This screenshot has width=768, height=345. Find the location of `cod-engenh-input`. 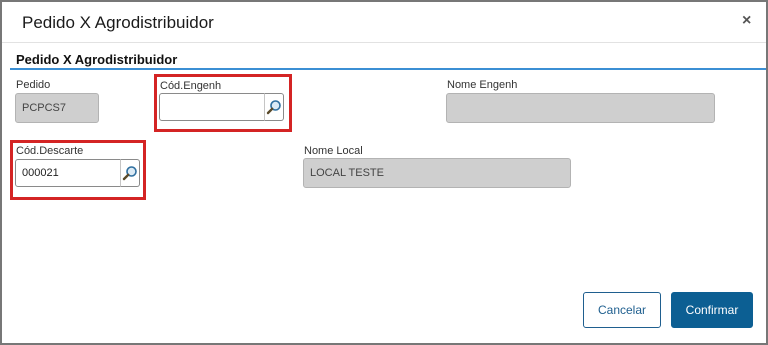

cod-engenh-input is located at coordinates (212, 107).